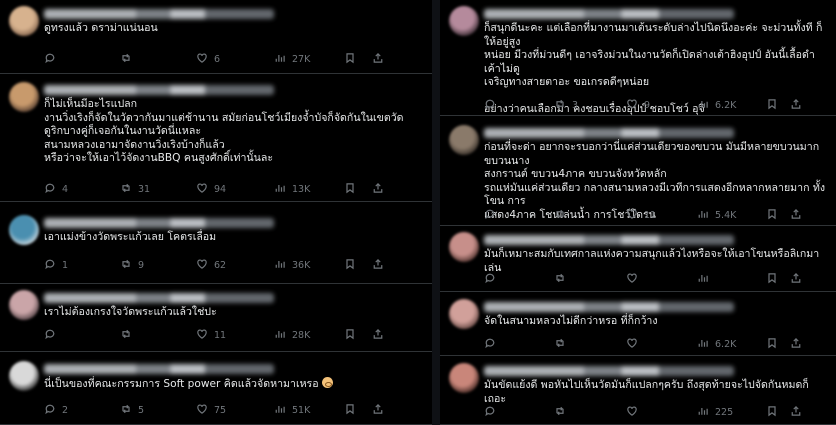 This screenshot has height=425, width=836. I want to click on repost-button: 31, so click(135, 189).